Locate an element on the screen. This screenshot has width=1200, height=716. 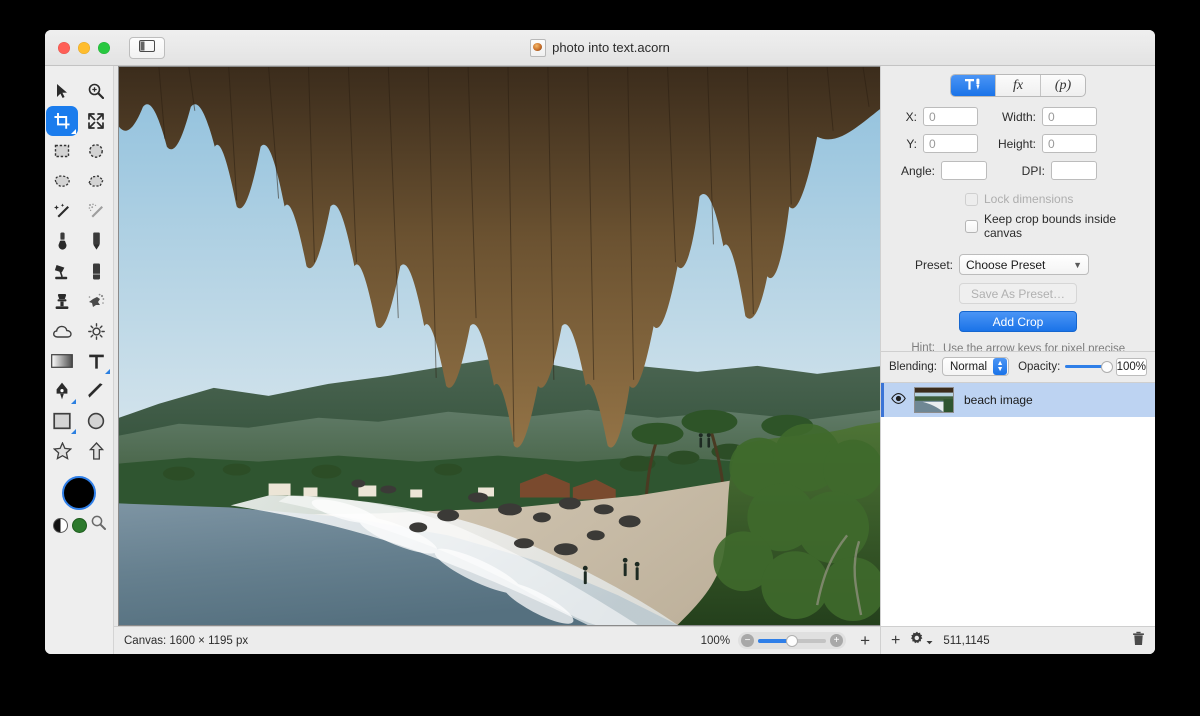
sun-dodge-icon is located at coordinates (96, 331).